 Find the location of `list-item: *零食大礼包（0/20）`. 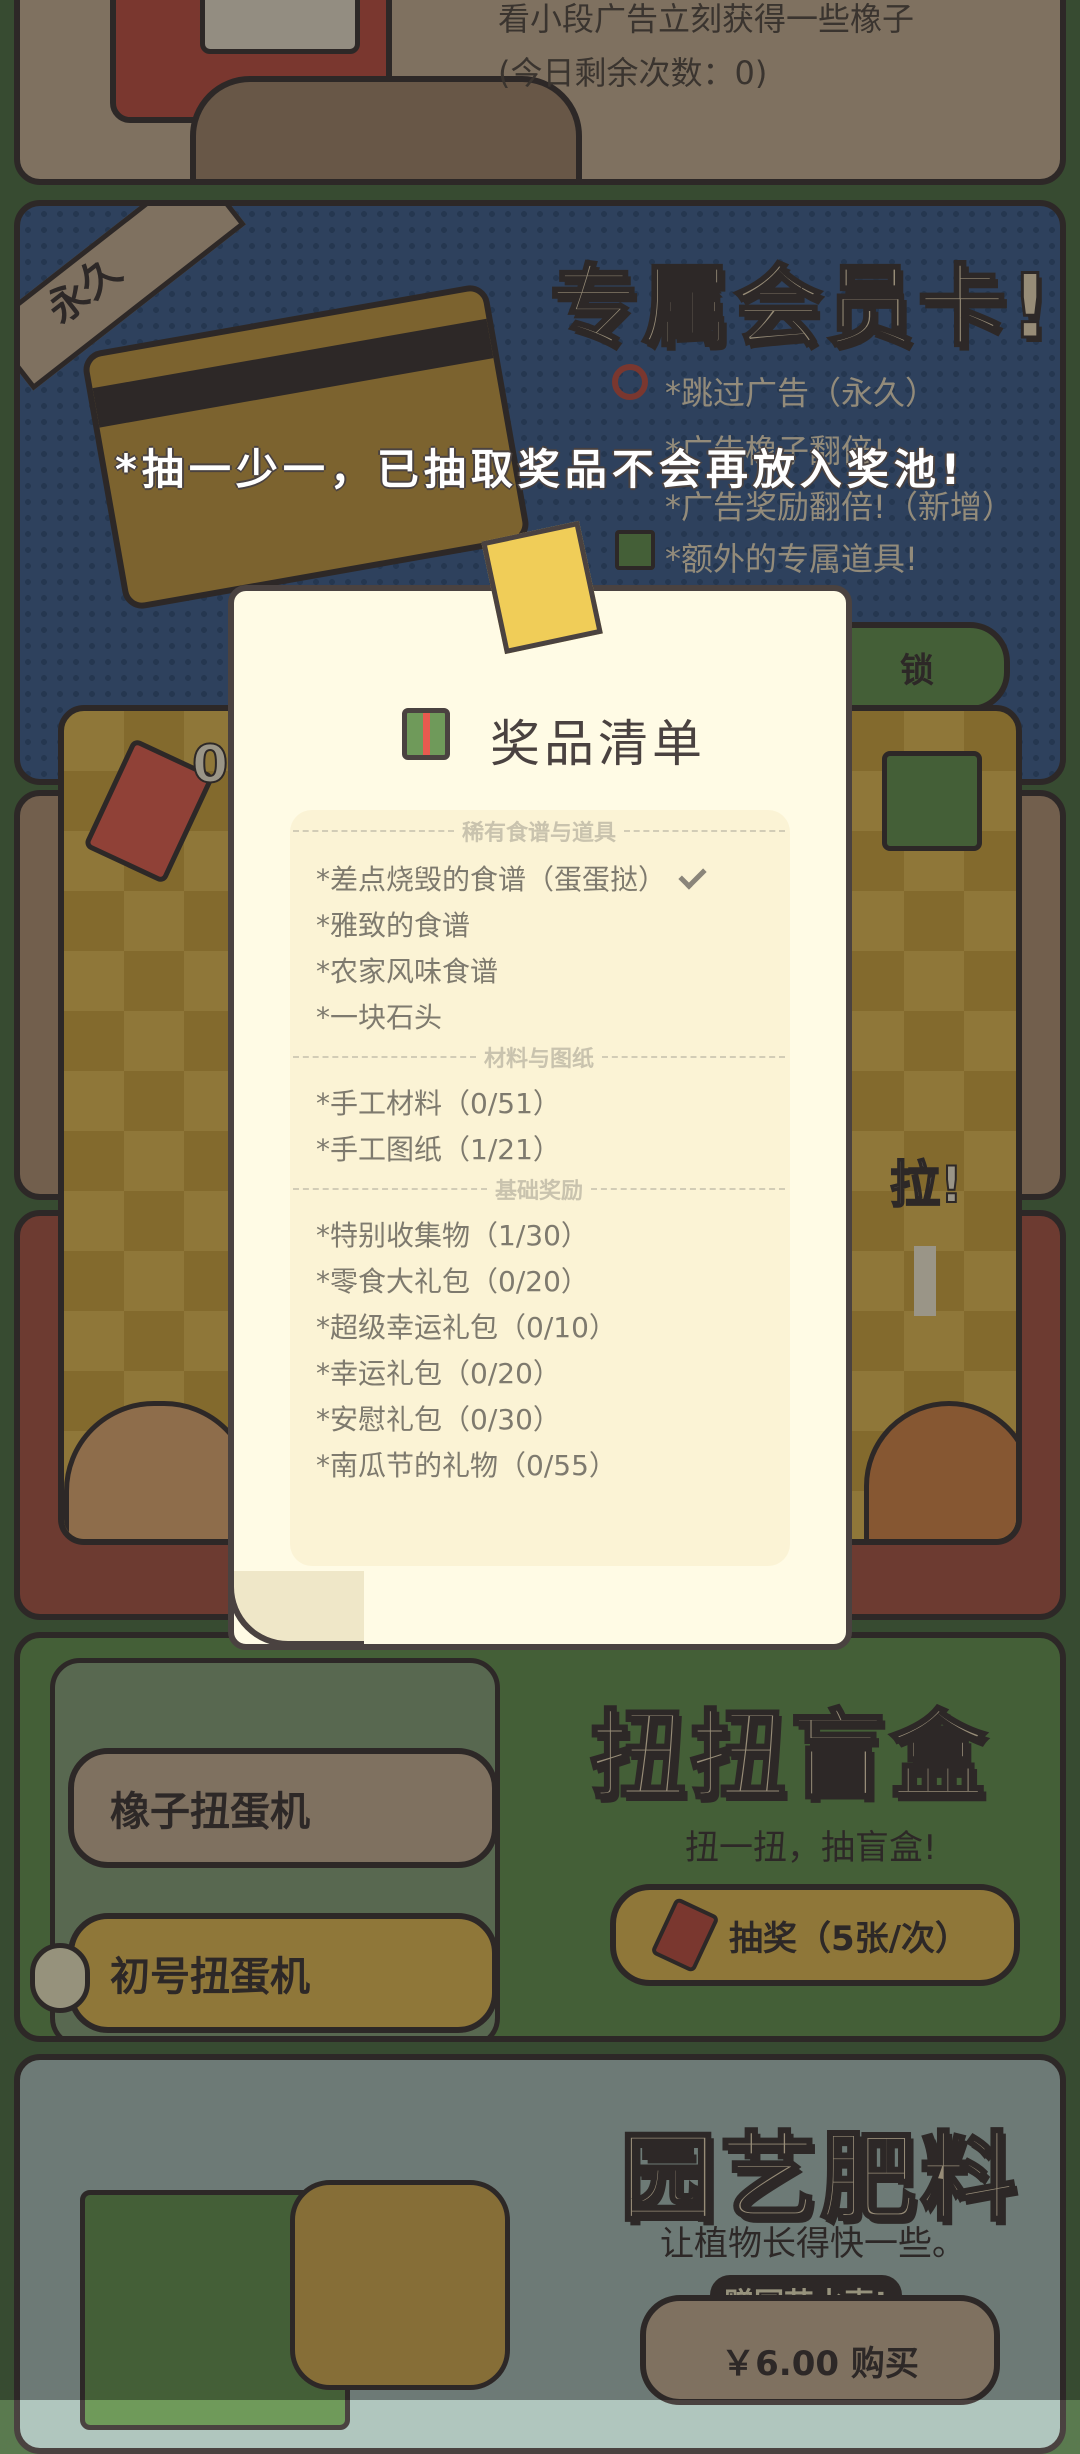

list-item: *零食大礼包（0/20） is located at coordinates (452, 1281).